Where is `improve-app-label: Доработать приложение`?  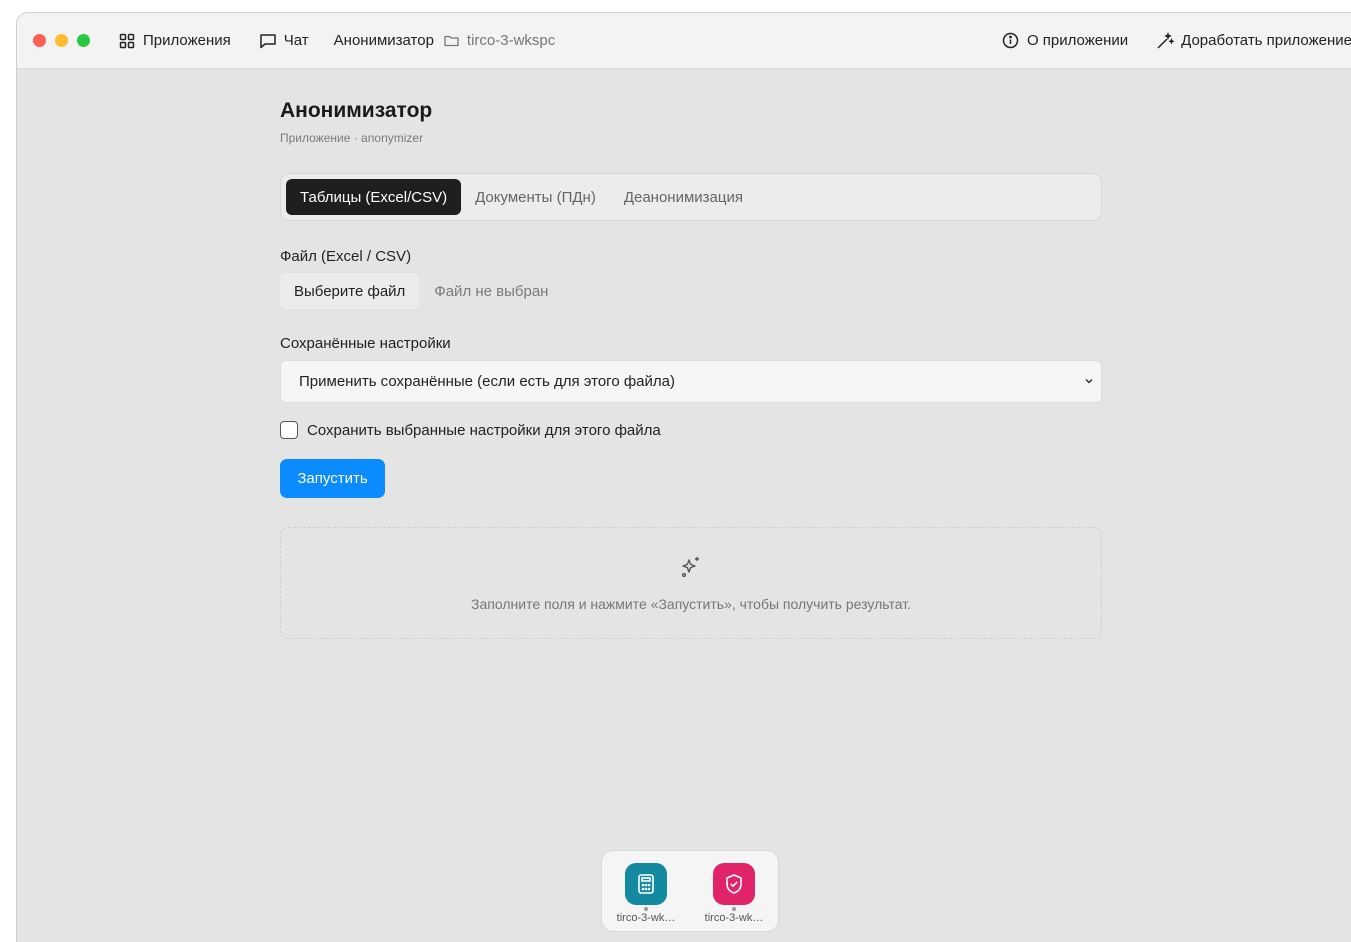
improve-app-label: Доработать приложение is located at coordinates (1266, 40).